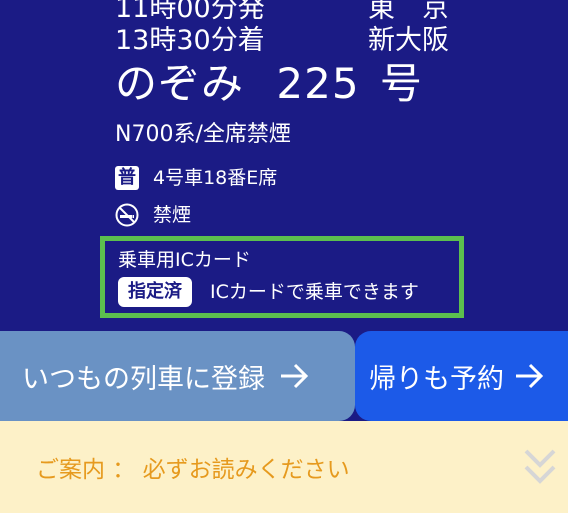  What do you see at coordinates (314, 292) in the screenshot?
I see `ic-card-message: ICカードで乗車できます` at bounding box center [314, 292].